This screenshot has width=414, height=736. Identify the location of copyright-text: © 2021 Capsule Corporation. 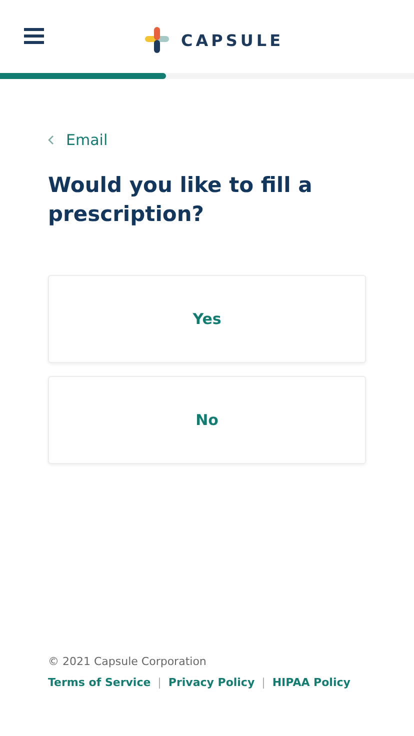
(128, 661).